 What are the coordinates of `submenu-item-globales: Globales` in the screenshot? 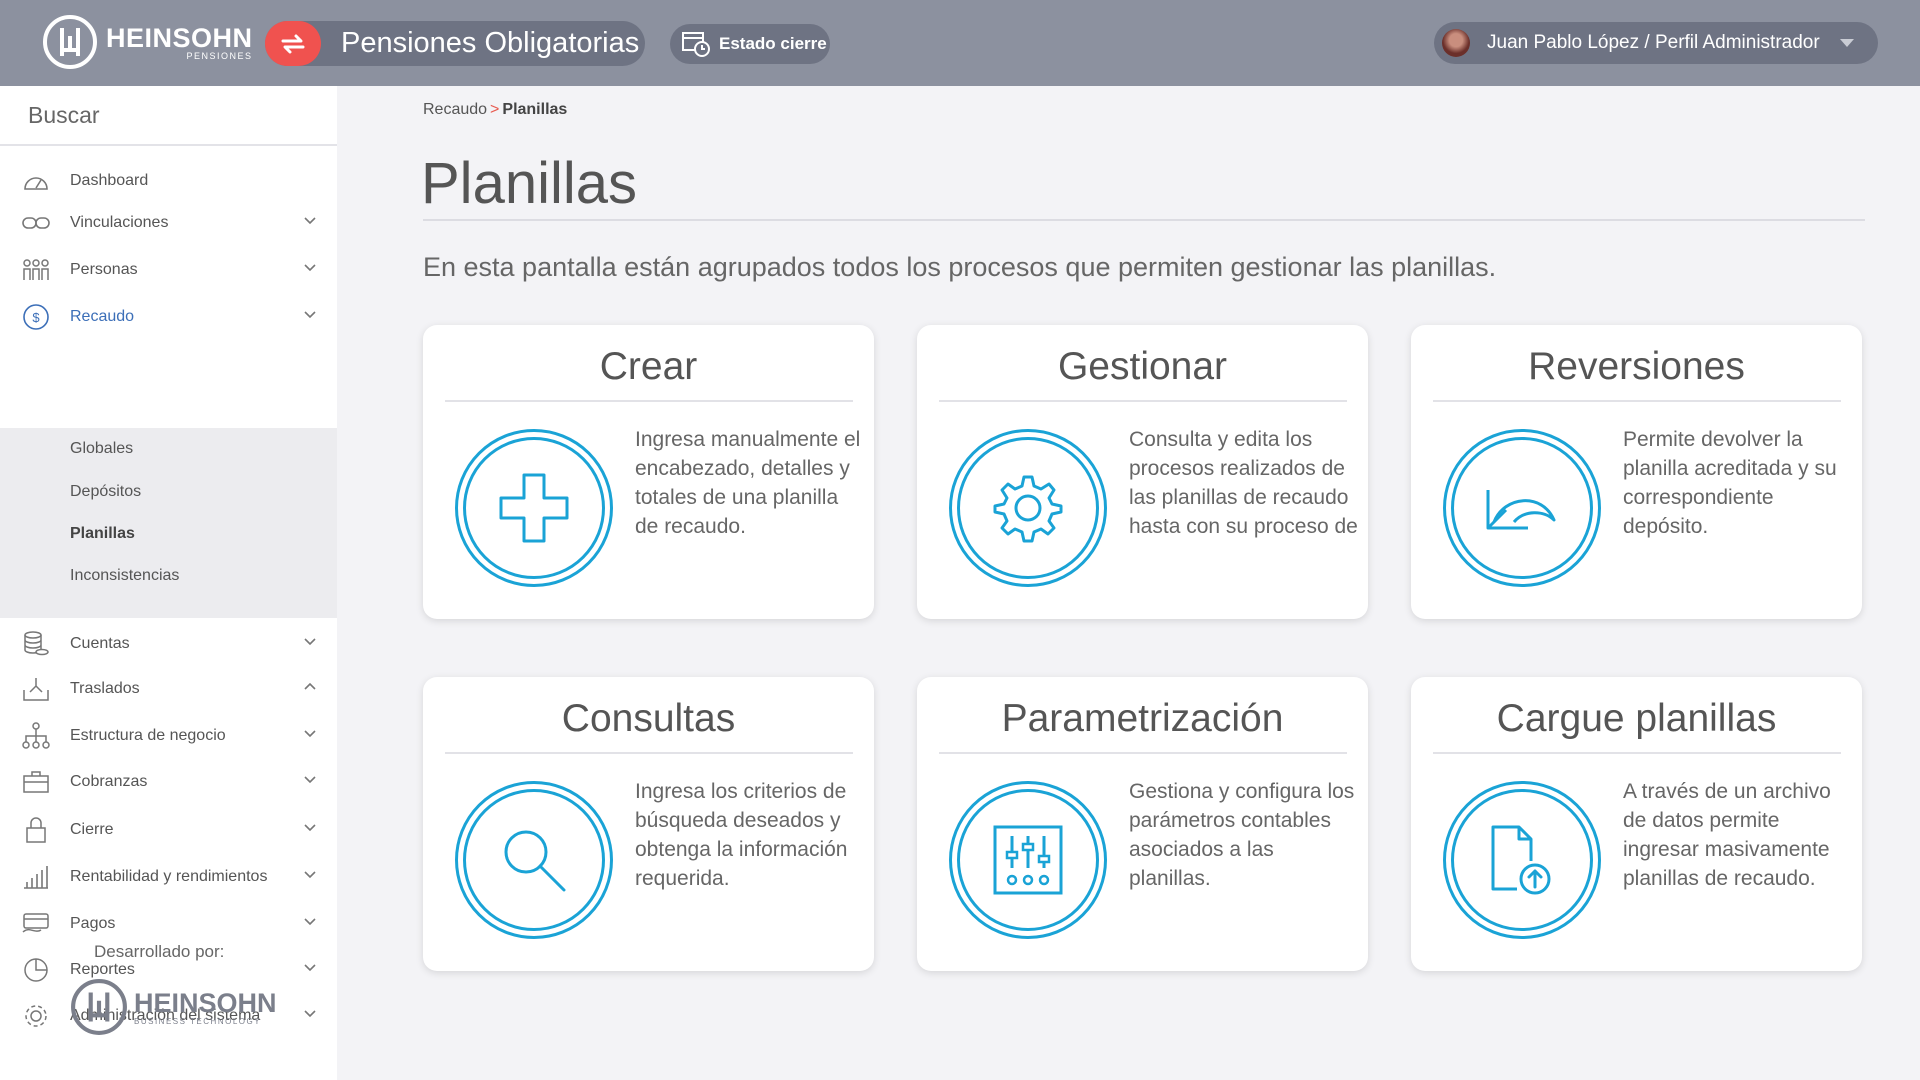 It's located at (101, 449).